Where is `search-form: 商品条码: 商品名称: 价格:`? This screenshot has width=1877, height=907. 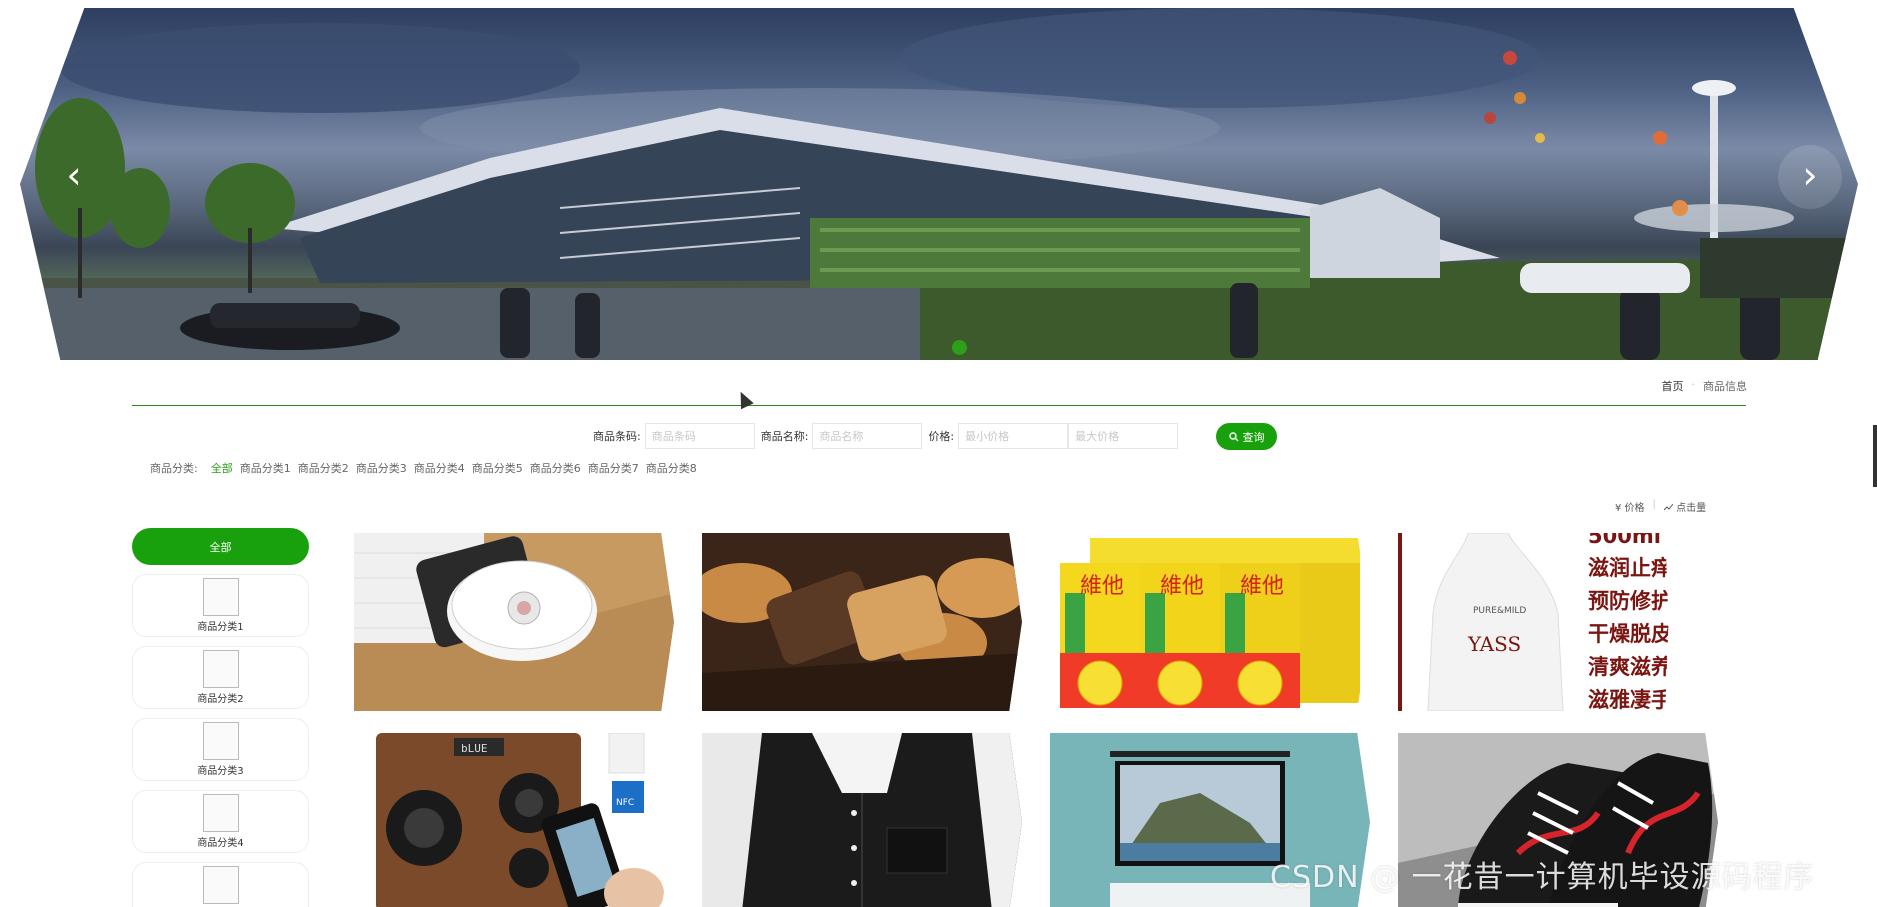 search-form: 商品条码: 商品名称: 价格: is located at coordinates (886, 436).